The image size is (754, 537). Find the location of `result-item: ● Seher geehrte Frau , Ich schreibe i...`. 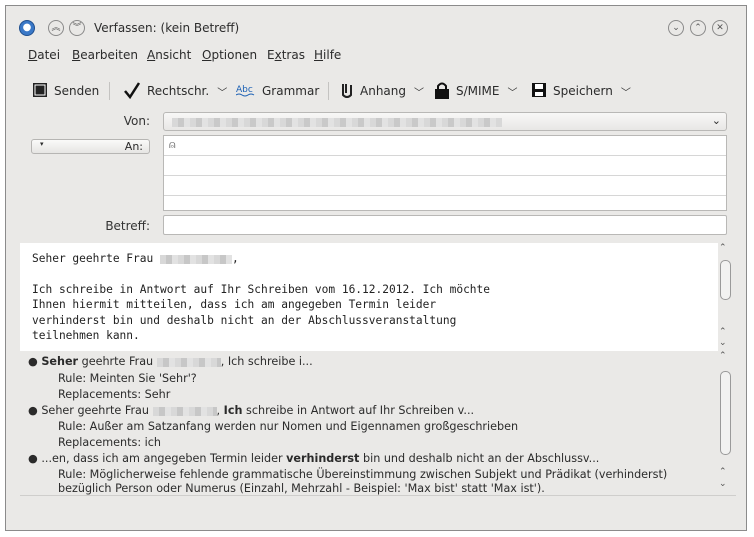

result-item: ● Seher geehrte Frau , Ich schreibe i... is located at coordinates (170, 361).